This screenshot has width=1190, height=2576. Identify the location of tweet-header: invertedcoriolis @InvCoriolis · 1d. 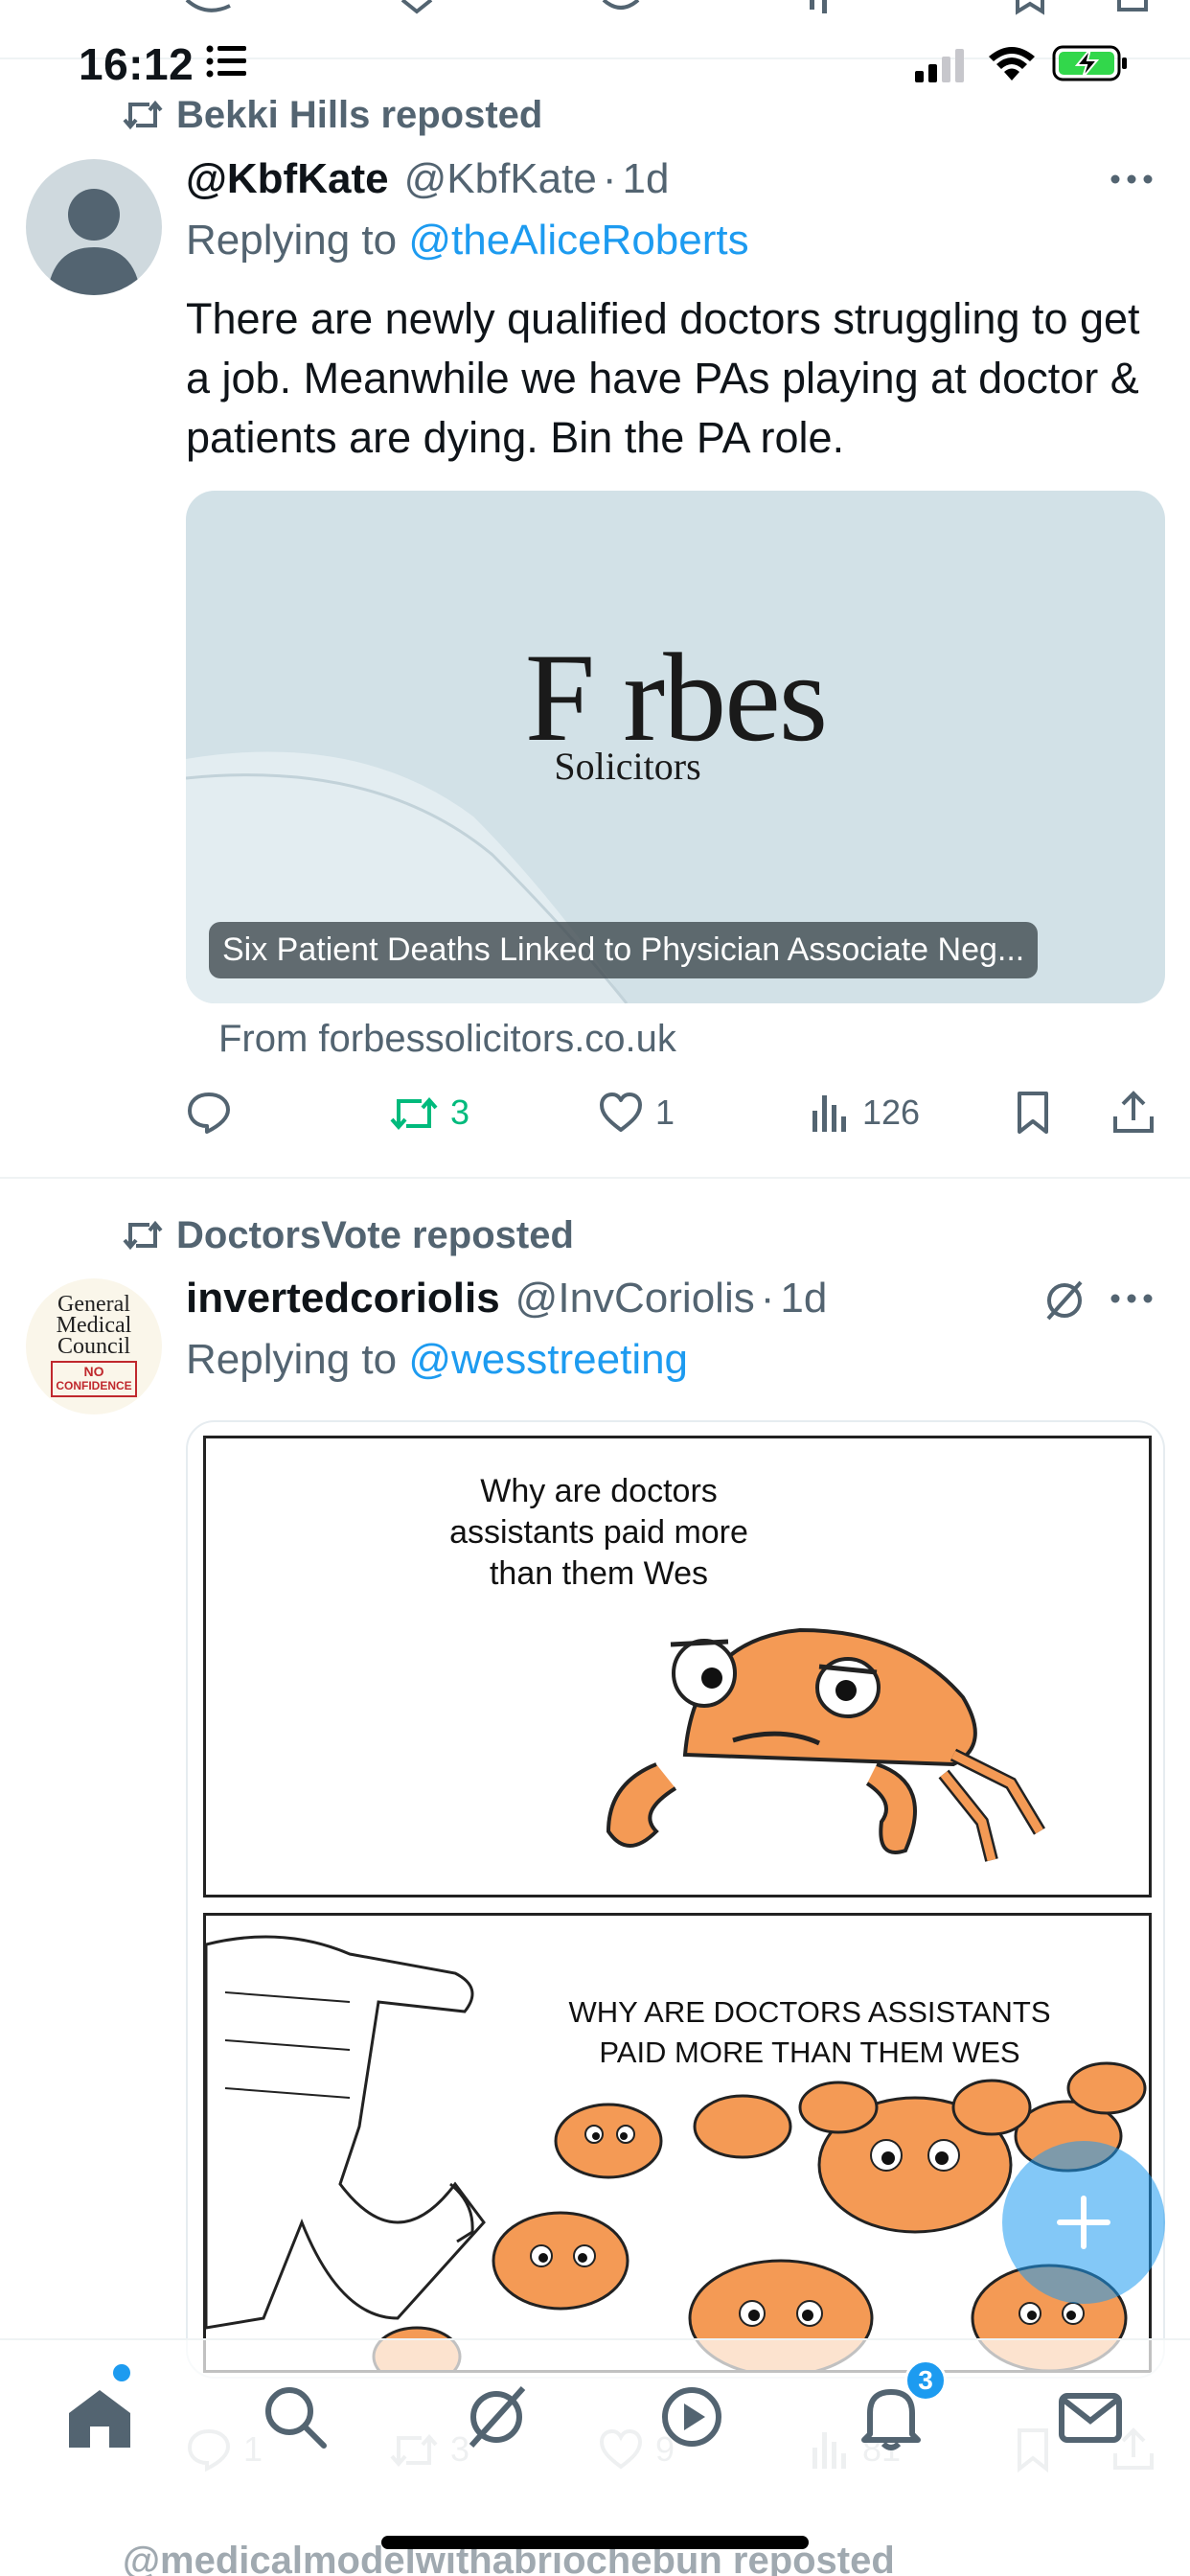
(507, 1298).